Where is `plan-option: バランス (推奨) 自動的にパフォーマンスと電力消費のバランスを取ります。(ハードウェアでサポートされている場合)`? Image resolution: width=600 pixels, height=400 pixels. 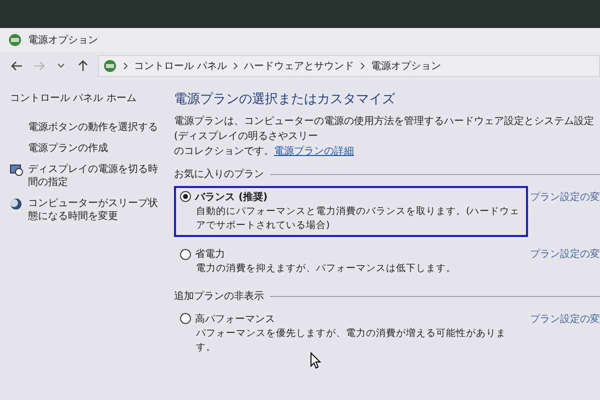
plan-option: バランス (推奨) 自動的にパフォーマンスと電力消費のバランスを取ります。(ハードウェアでサポートされている場合) is located at coordinates (351, 212).